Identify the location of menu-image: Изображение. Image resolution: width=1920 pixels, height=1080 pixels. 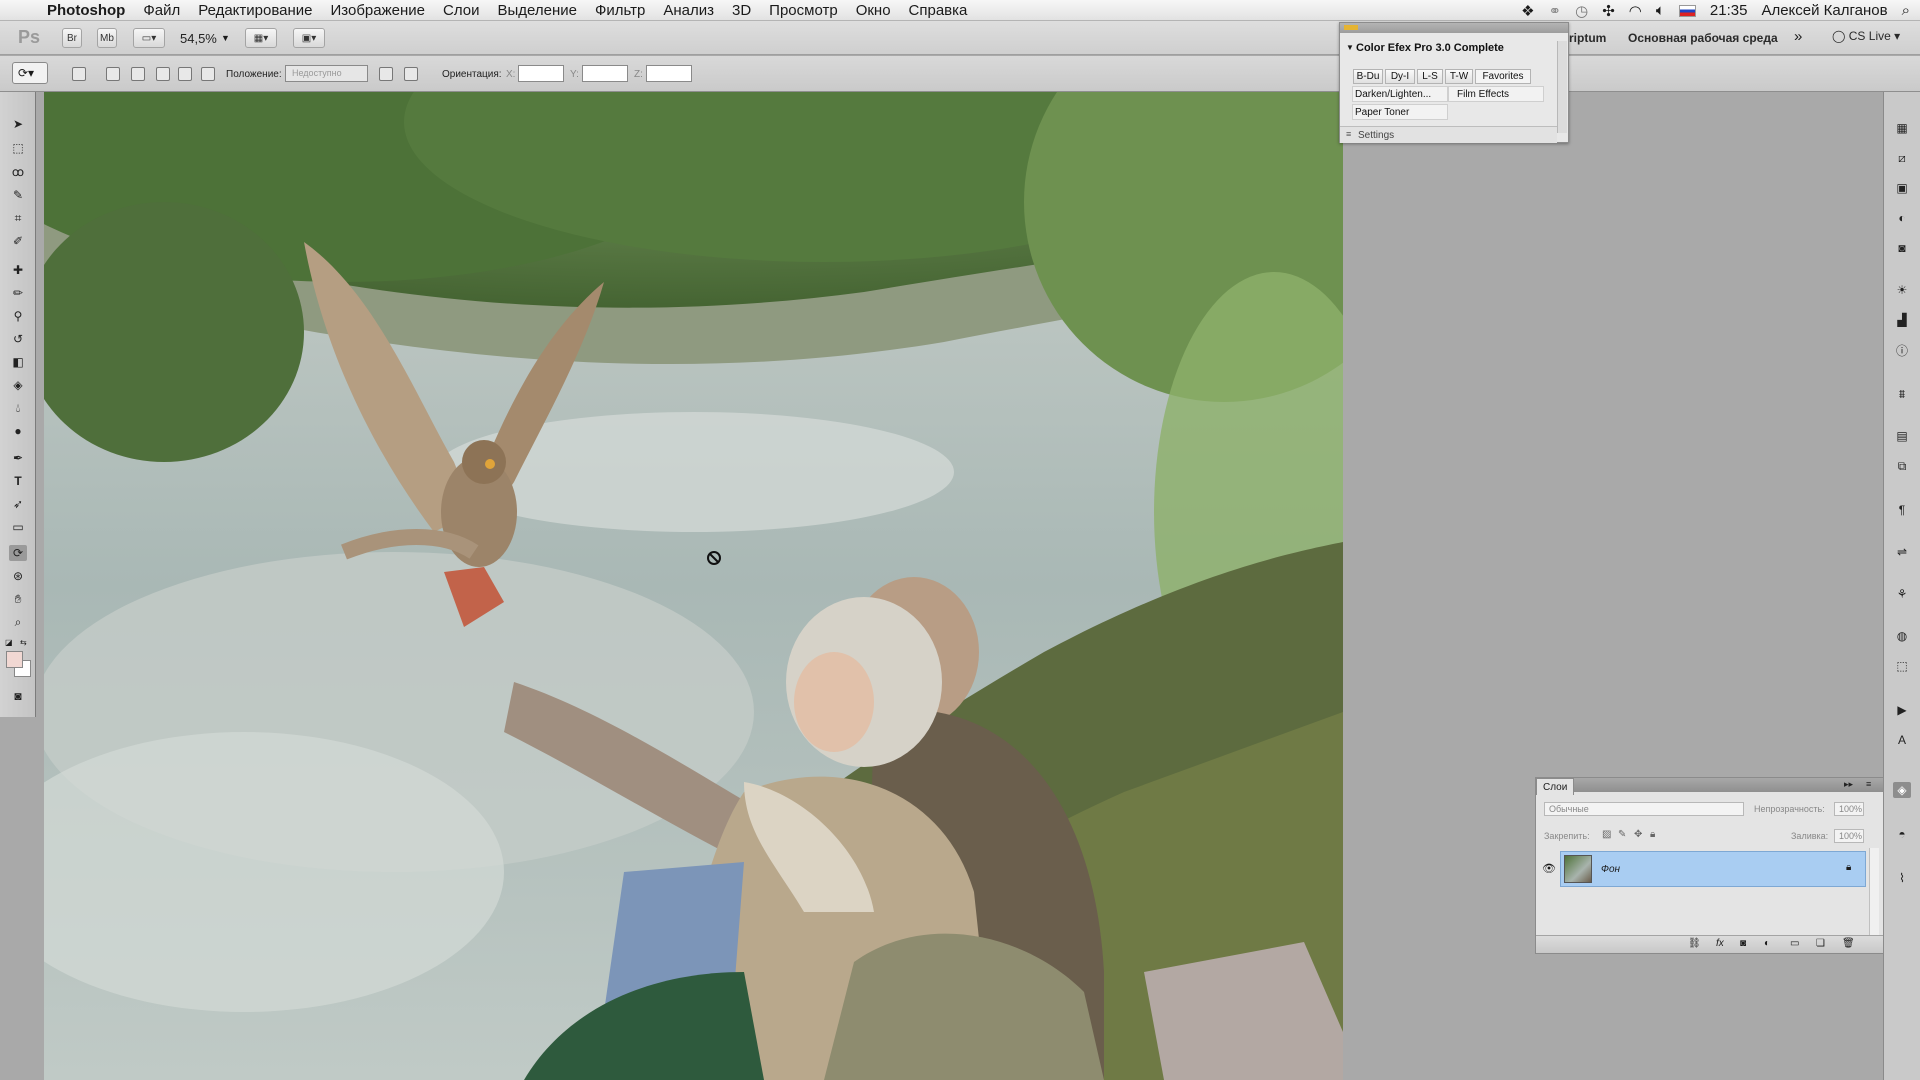
(377, 10).